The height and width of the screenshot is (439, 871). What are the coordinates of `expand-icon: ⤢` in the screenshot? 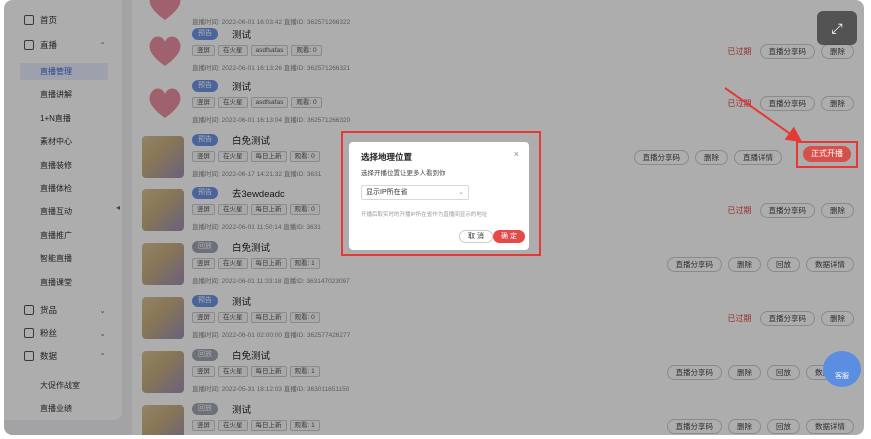 It's located at (837, 28).